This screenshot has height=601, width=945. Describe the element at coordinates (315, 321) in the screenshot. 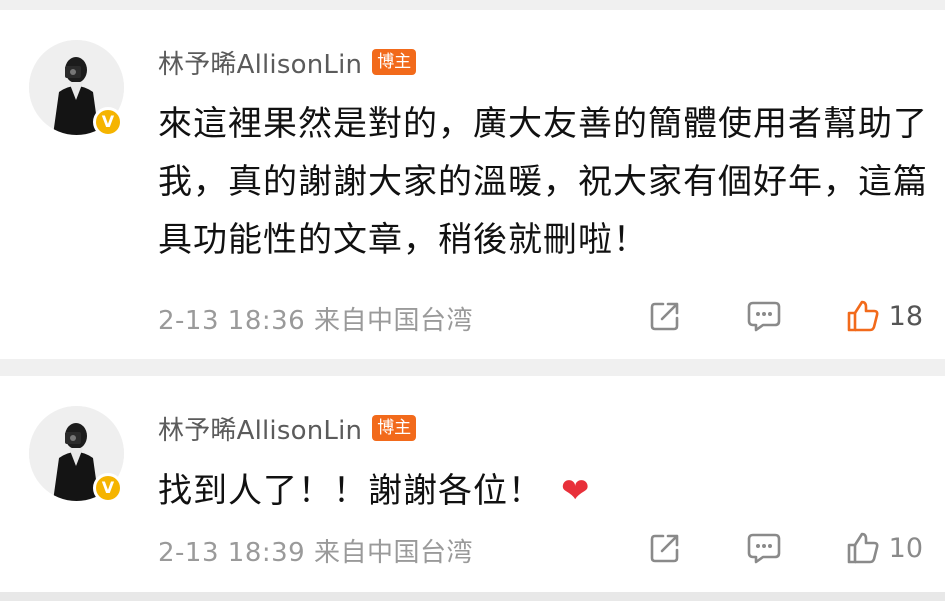

I see `comment-meta: 2-13 18:36 来自中国台湾` at that location.